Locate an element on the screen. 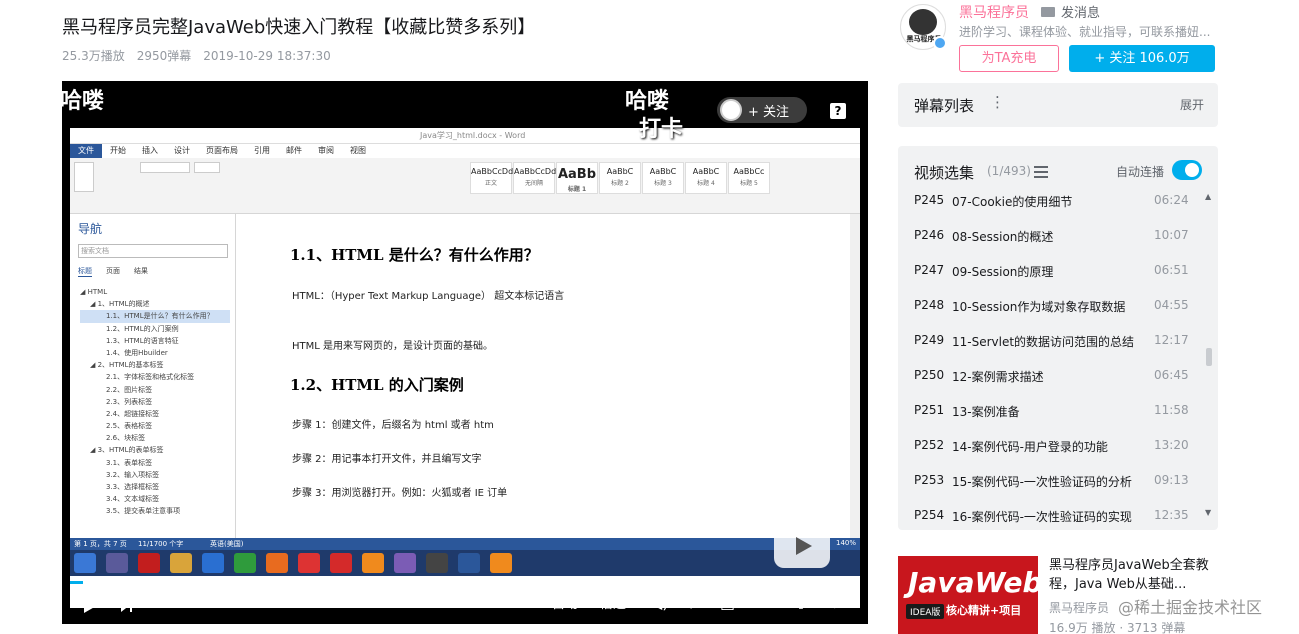 The height and width of the screenshot is (634, 1299). episode-item: P253 15-案例代码-一次性验证码的分析 09:13 is located at coordinates (1051, 479).